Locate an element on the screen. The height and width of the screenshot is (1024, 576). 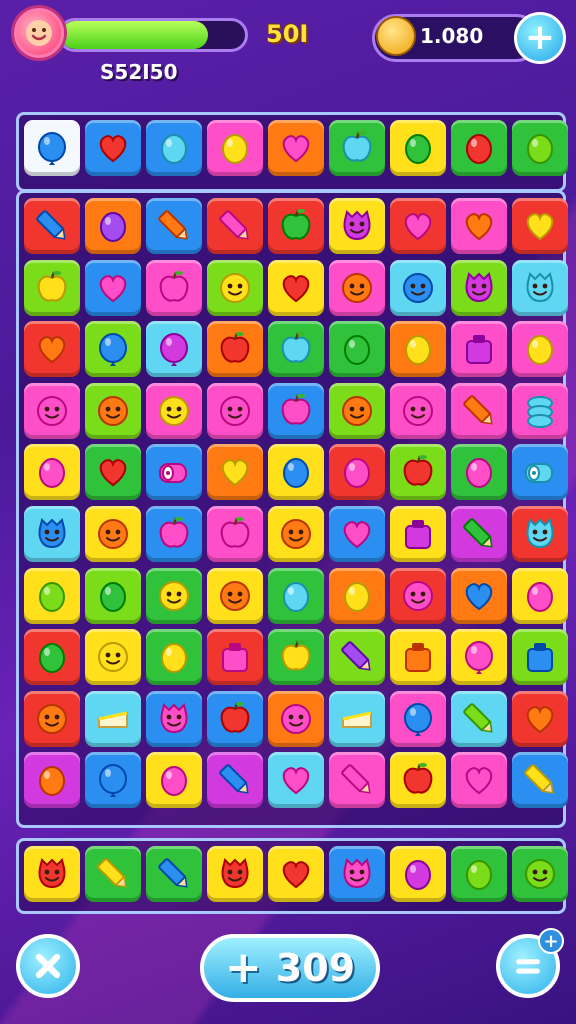
add-coins-button: + is located at coordinates (540, 38).